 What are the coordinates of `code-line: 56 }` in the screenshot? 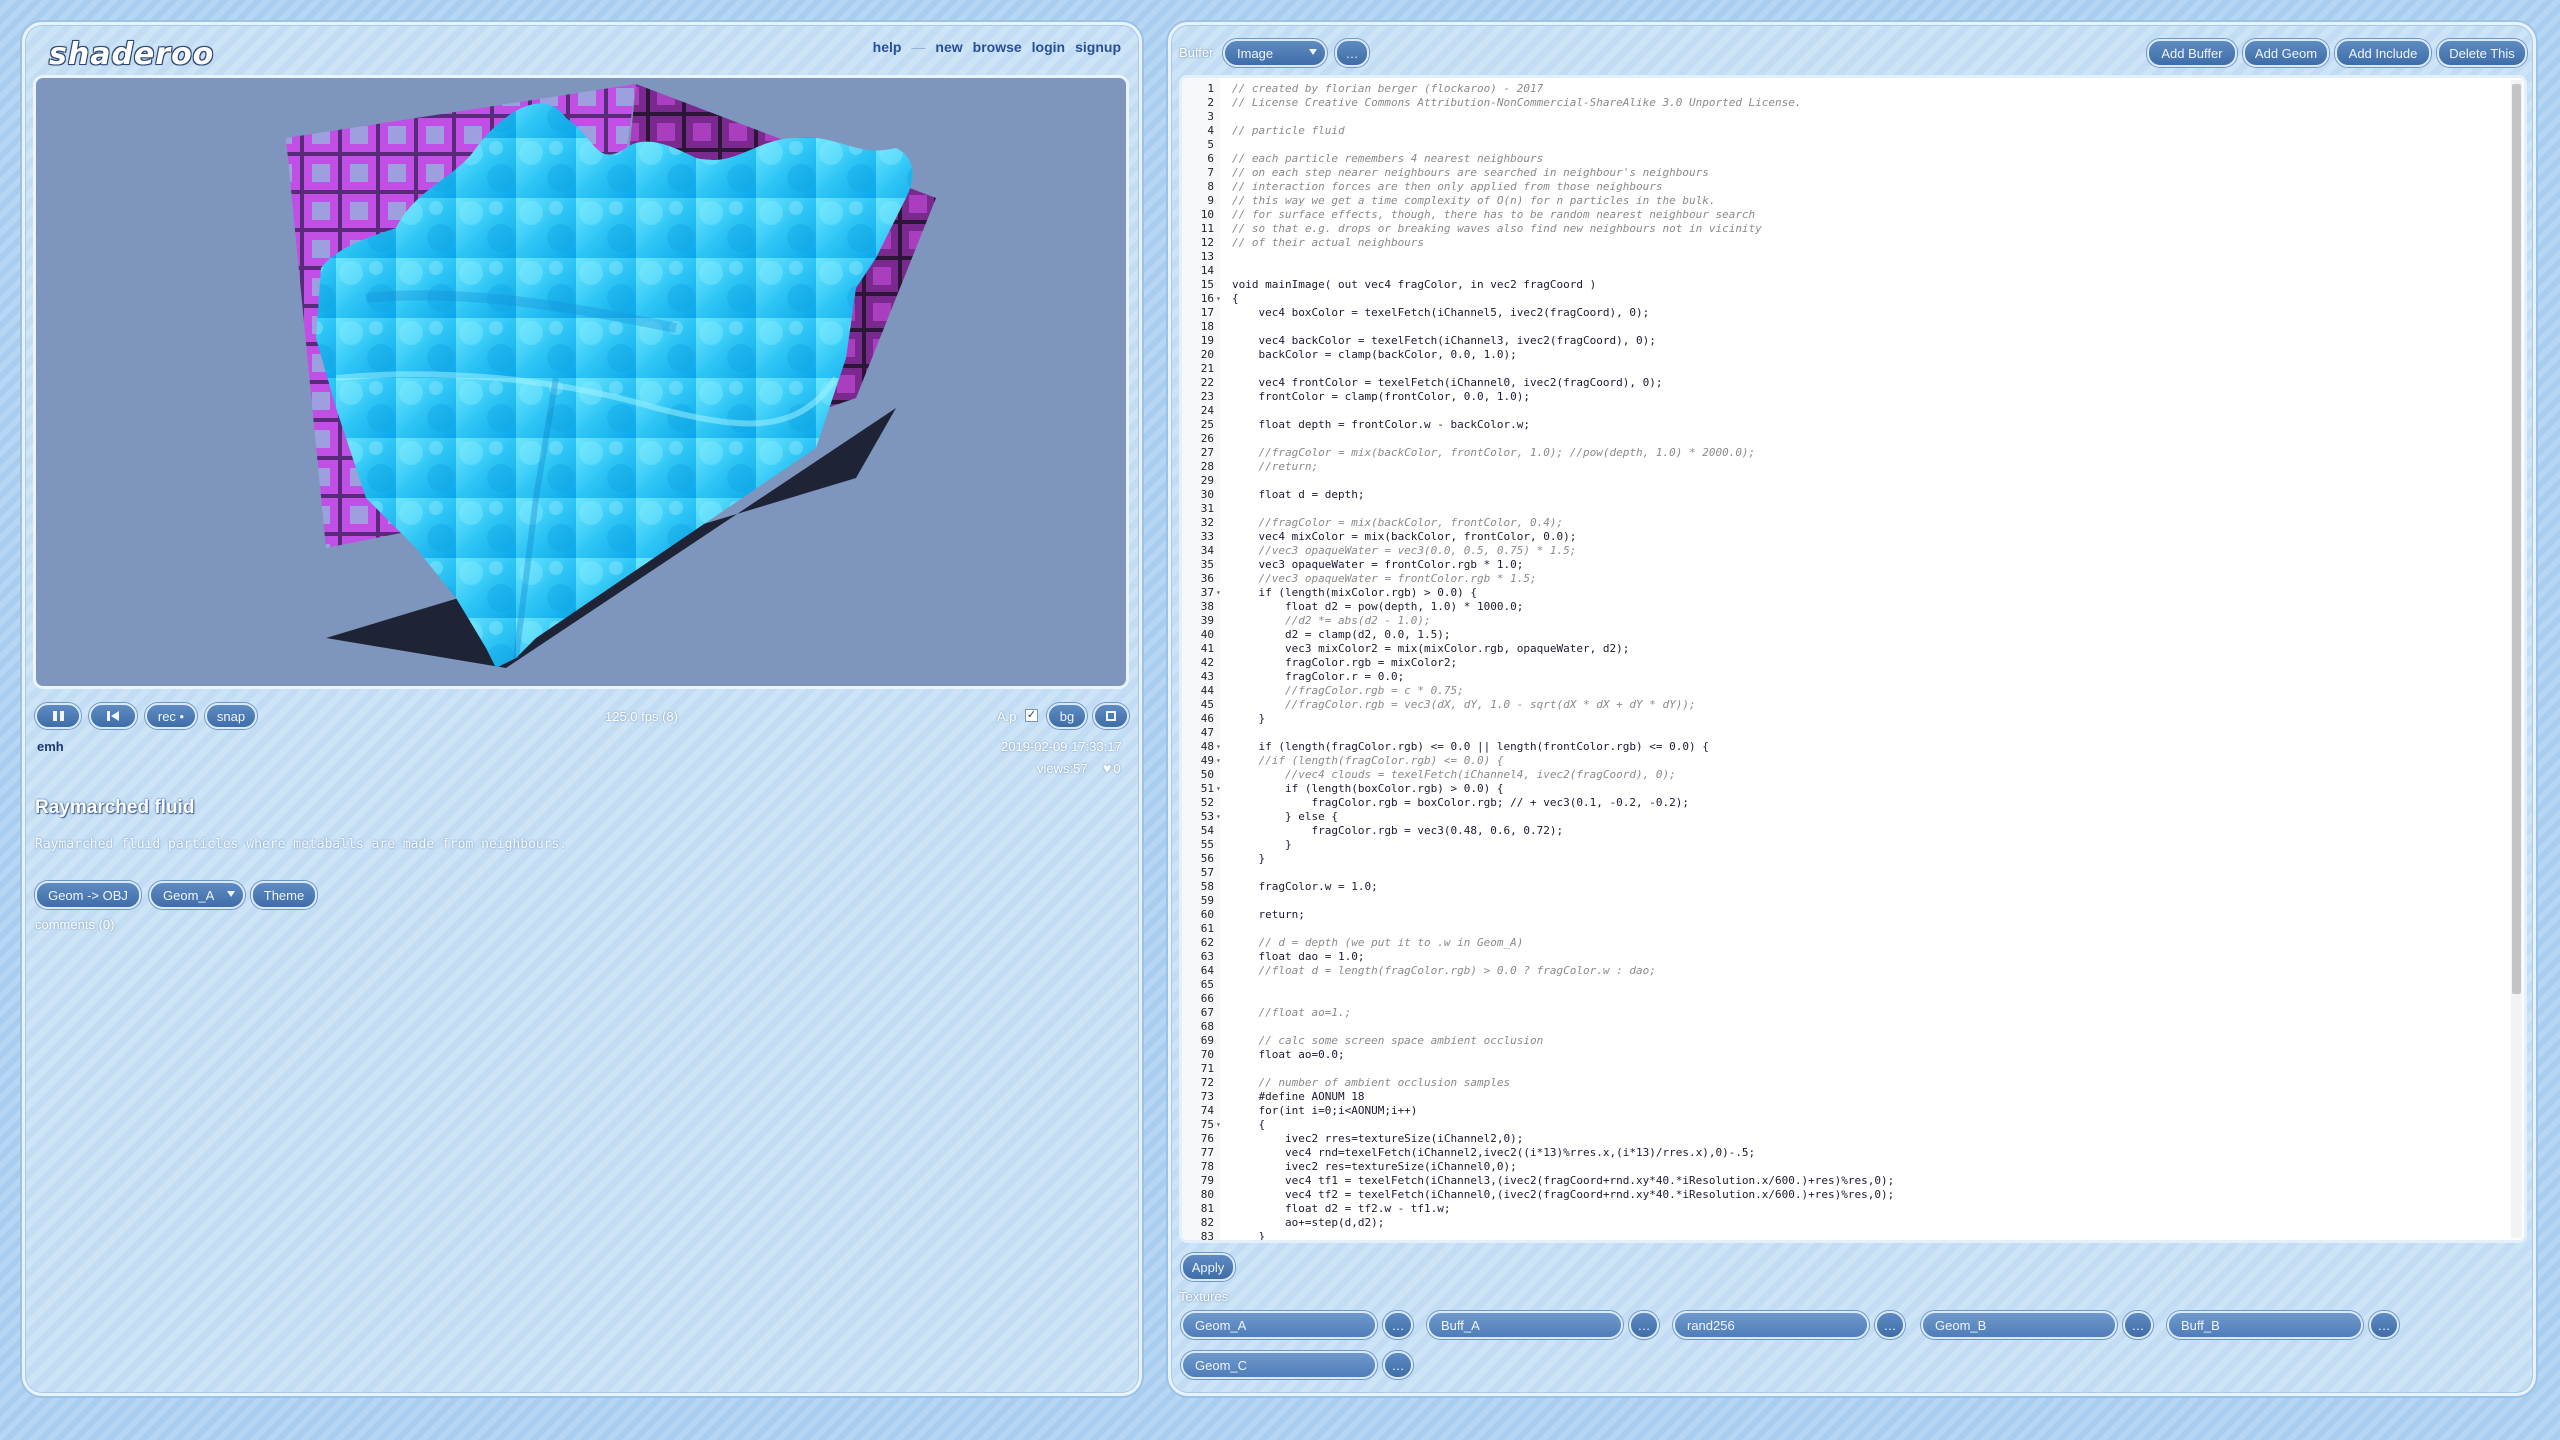 It's located at (1846, 859).